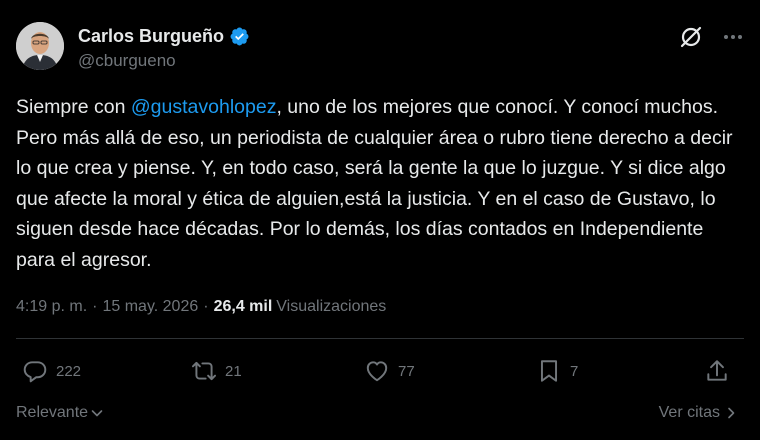  Describe the element at coordinates (406, 371) in the screenshot. I see `like-count: 77` at that location.